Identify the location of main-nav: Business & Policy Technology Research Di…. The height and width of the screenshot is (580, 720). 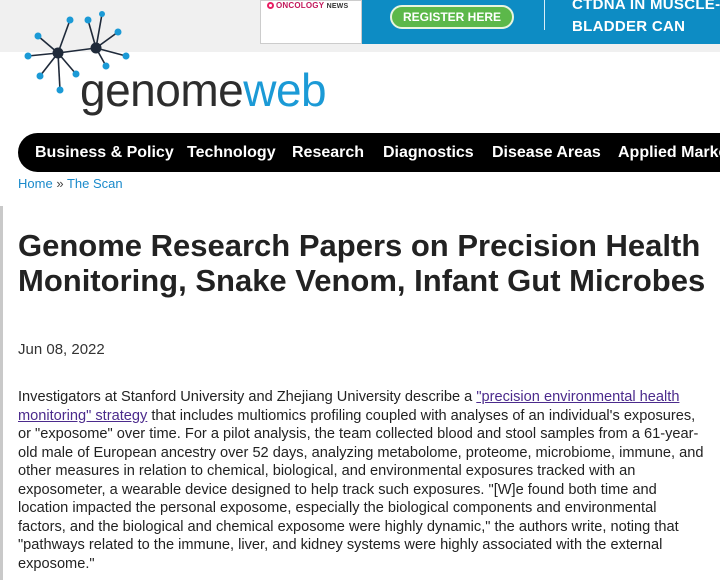
(369, 152).